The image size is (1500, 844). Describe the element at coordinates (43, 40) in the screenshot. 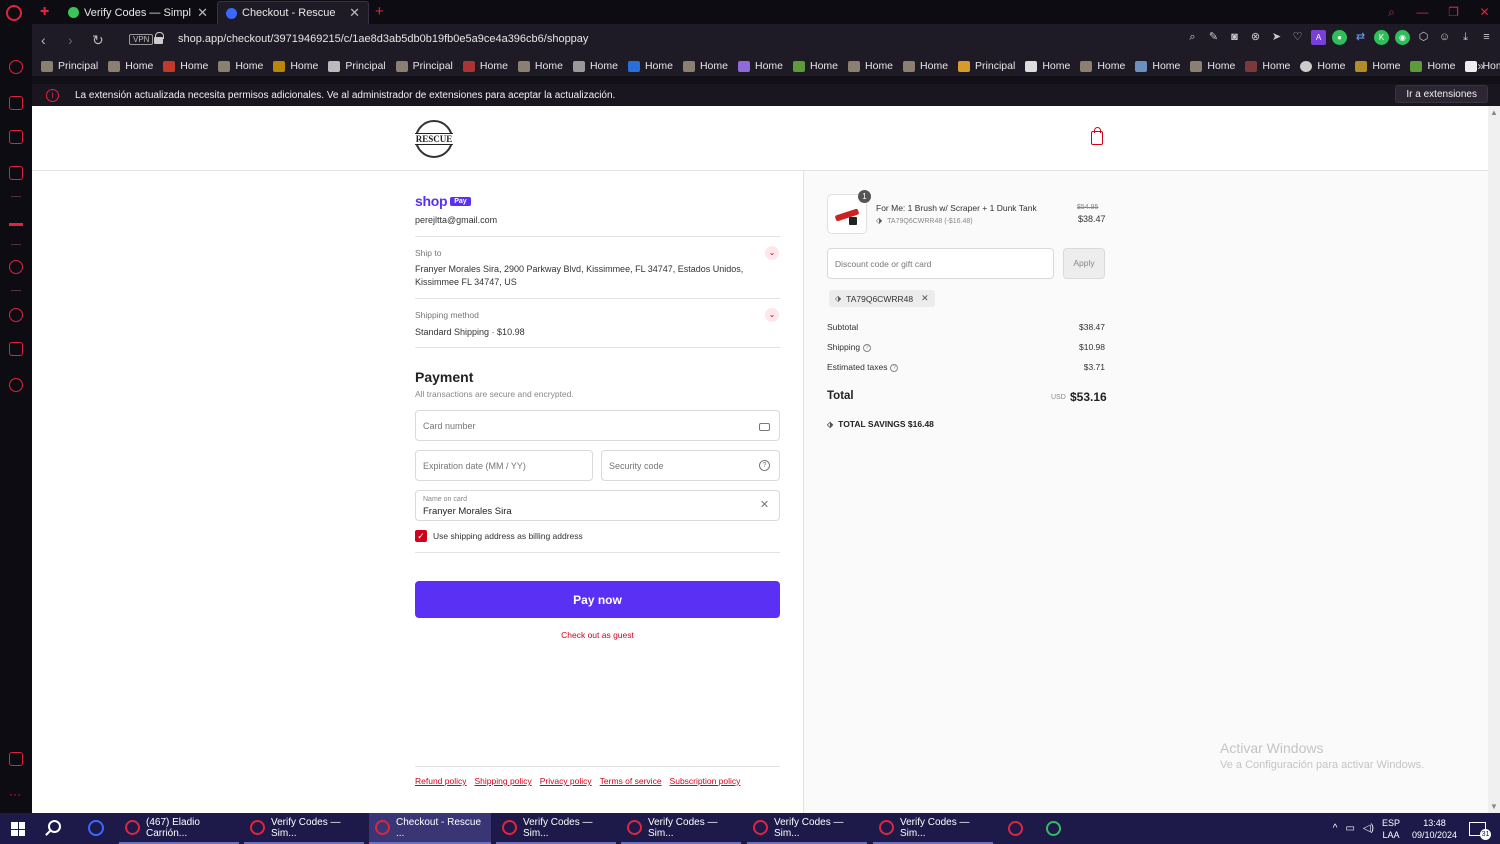

I see `back-icon: ‹` at that location.